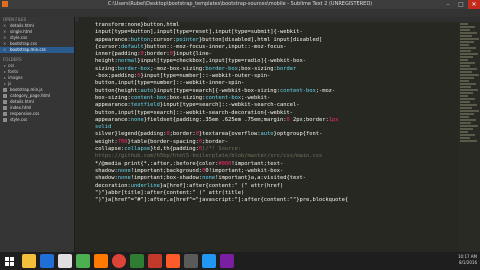  I want to click on system-tray: 10:17 AM 8/1/2016, so click(467, 260).